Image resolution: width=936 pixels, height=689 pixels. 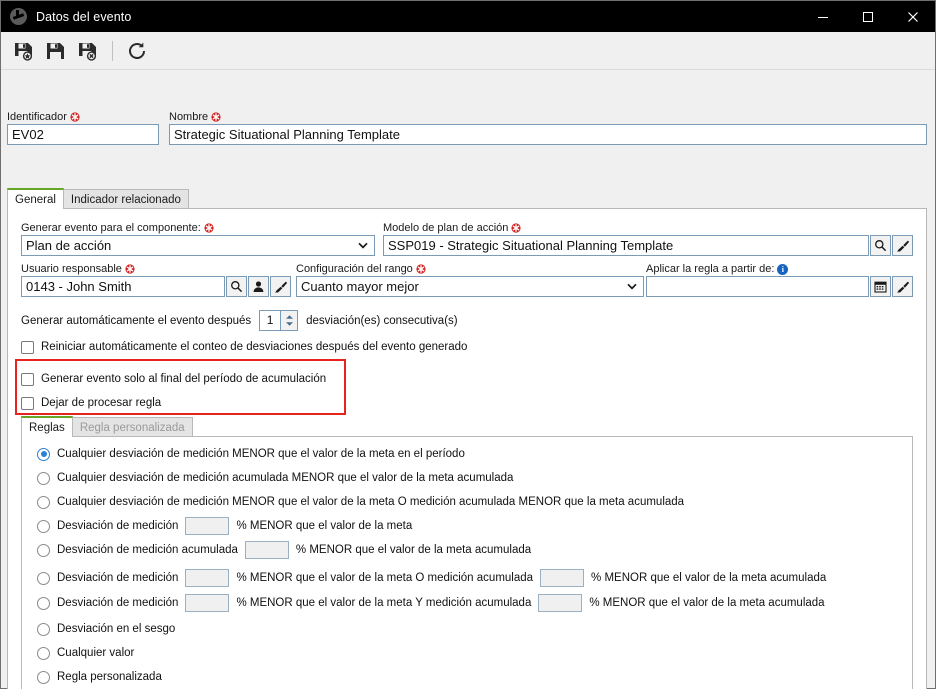 I want to click on component-select-value: Plan de acción, so click(x=69, y=245).